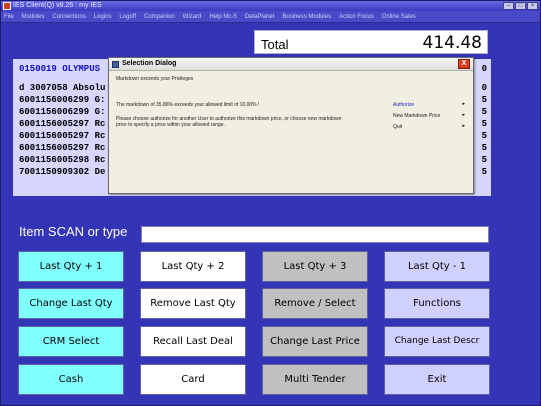  Describe the element at coordinates (57, 5) in the screenshot. I see `window-title: IES Client(Q) v8.26 : my IES` at that location.